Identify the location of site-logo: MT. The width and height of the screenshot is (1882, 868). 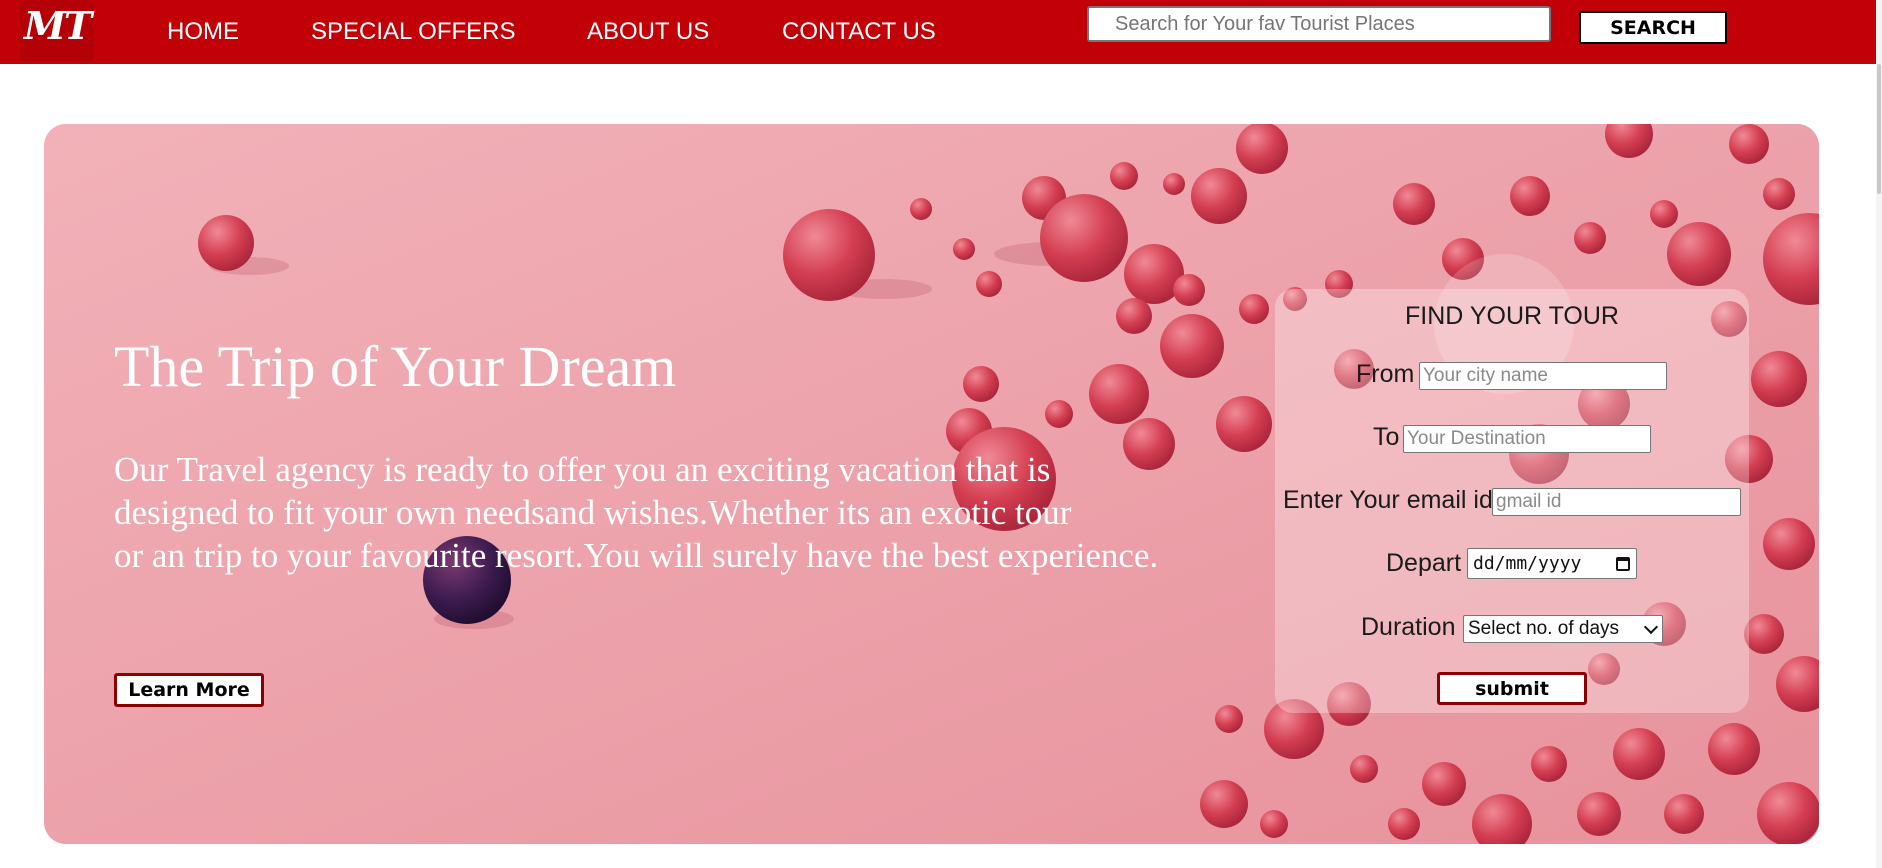
(57, 31).